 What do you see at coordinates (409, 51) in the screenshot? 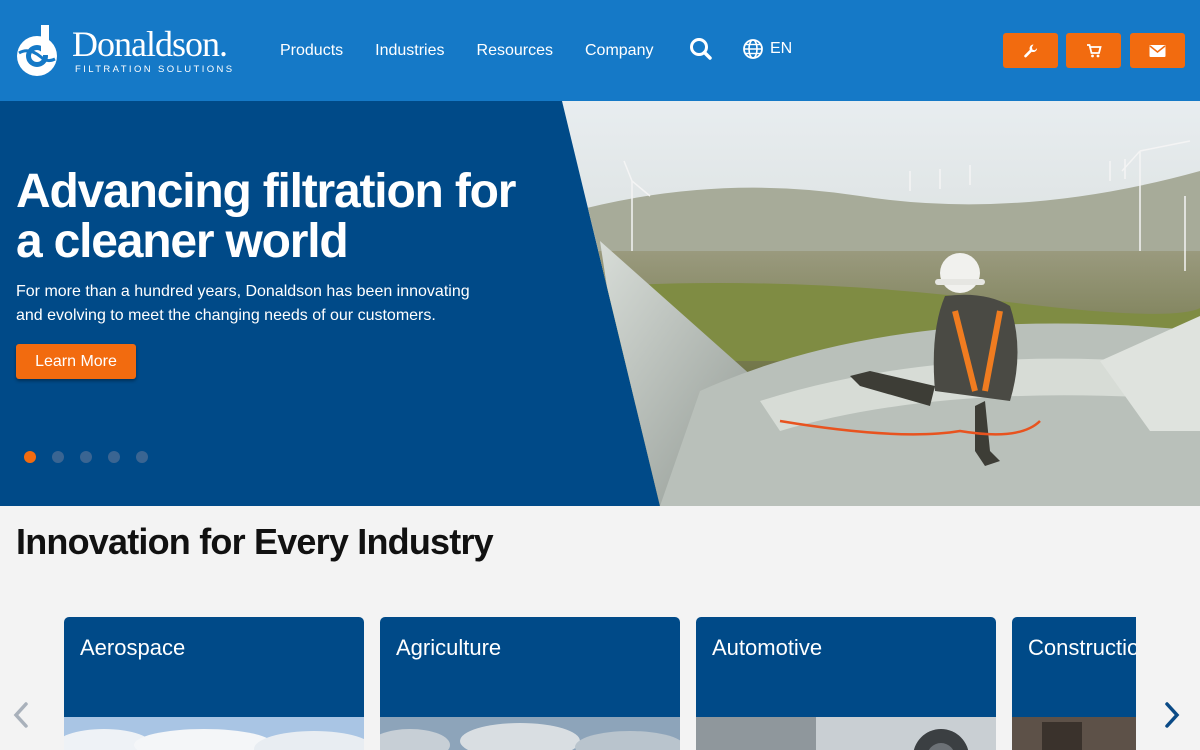
I see `nav-industries: Industries` at bounding box center [409, 51].